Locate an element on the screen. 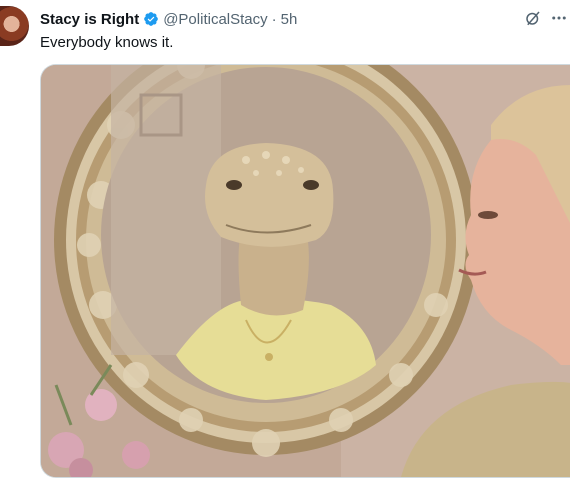 The width and height of the screenshot is (570, 480). author-name: Stacy is Right is located at coordinates (89, 19).